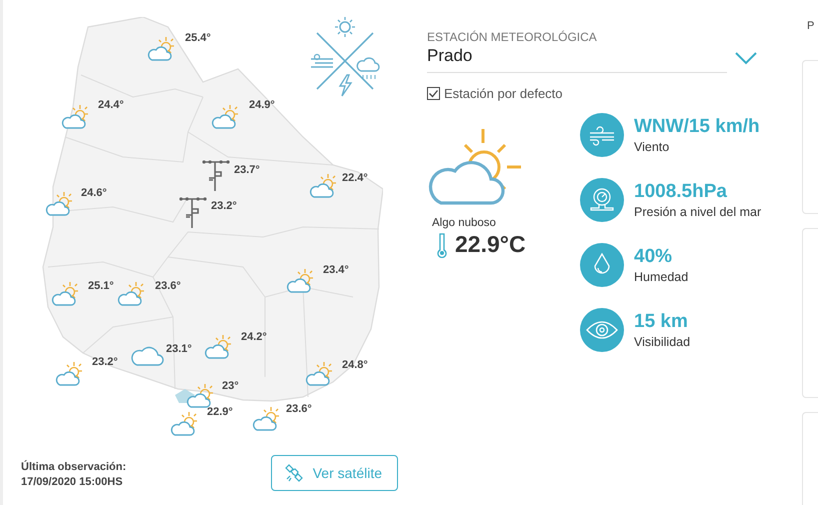 This screenshot has width=818, height=505. I want to click on temperature-label: 22.9°, so click(220, 412).